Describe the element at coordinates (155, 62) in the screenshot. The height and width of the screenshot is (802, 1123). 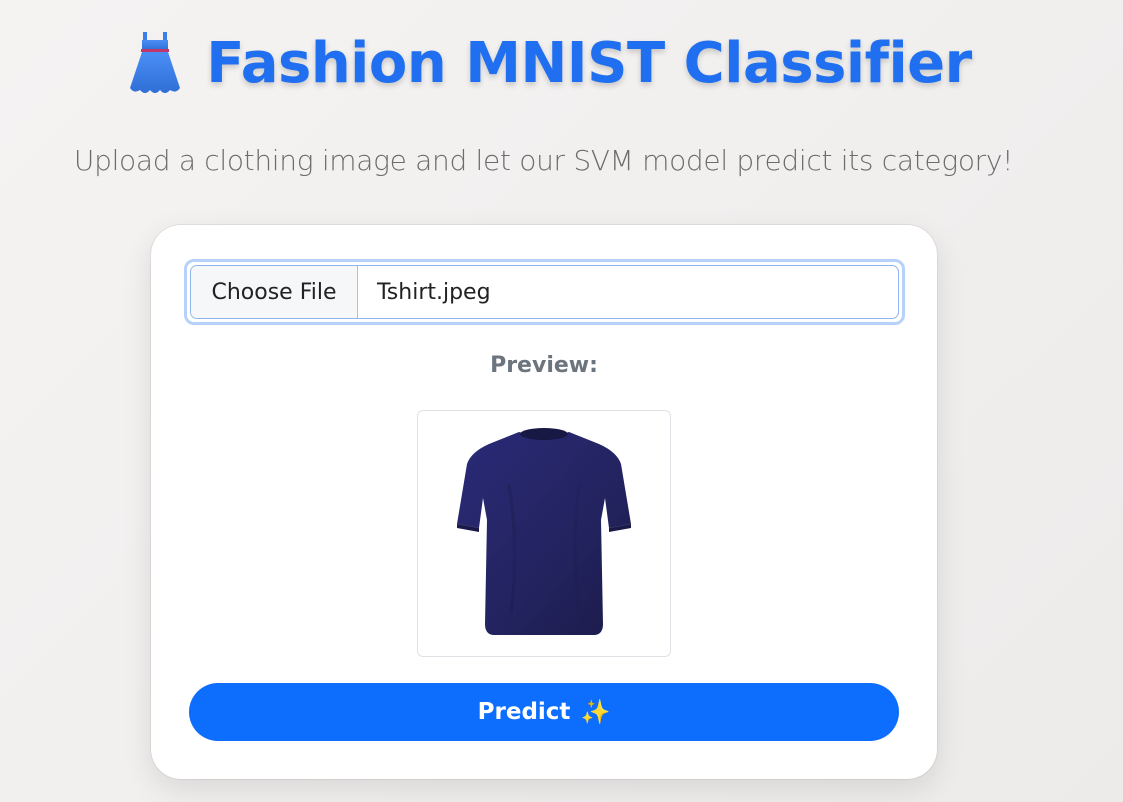
I see `dress-icon` at that location.